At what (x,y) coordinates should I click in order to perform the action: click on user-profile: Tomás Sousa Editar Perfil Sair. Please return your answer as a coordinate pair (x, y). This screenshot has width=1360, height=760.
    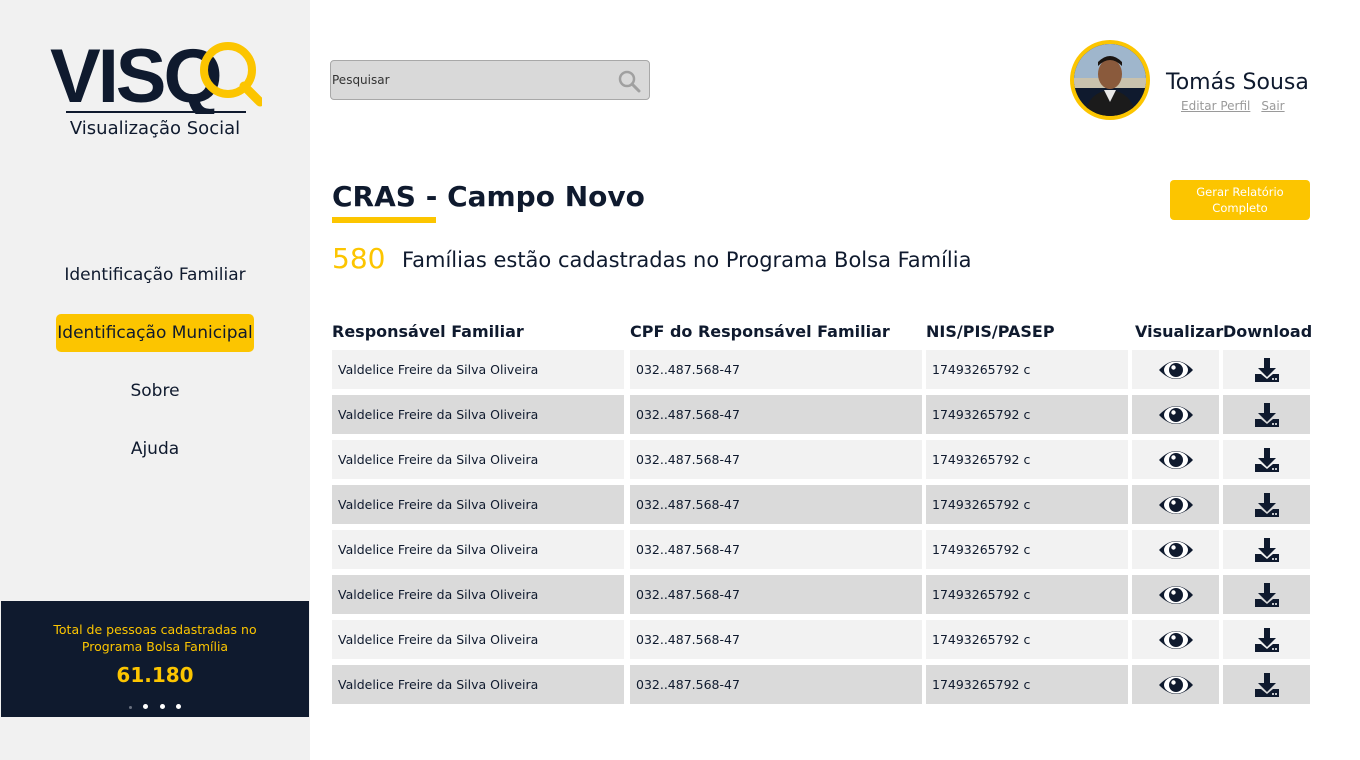
    Looking at the image, I should click on (1200, 80).